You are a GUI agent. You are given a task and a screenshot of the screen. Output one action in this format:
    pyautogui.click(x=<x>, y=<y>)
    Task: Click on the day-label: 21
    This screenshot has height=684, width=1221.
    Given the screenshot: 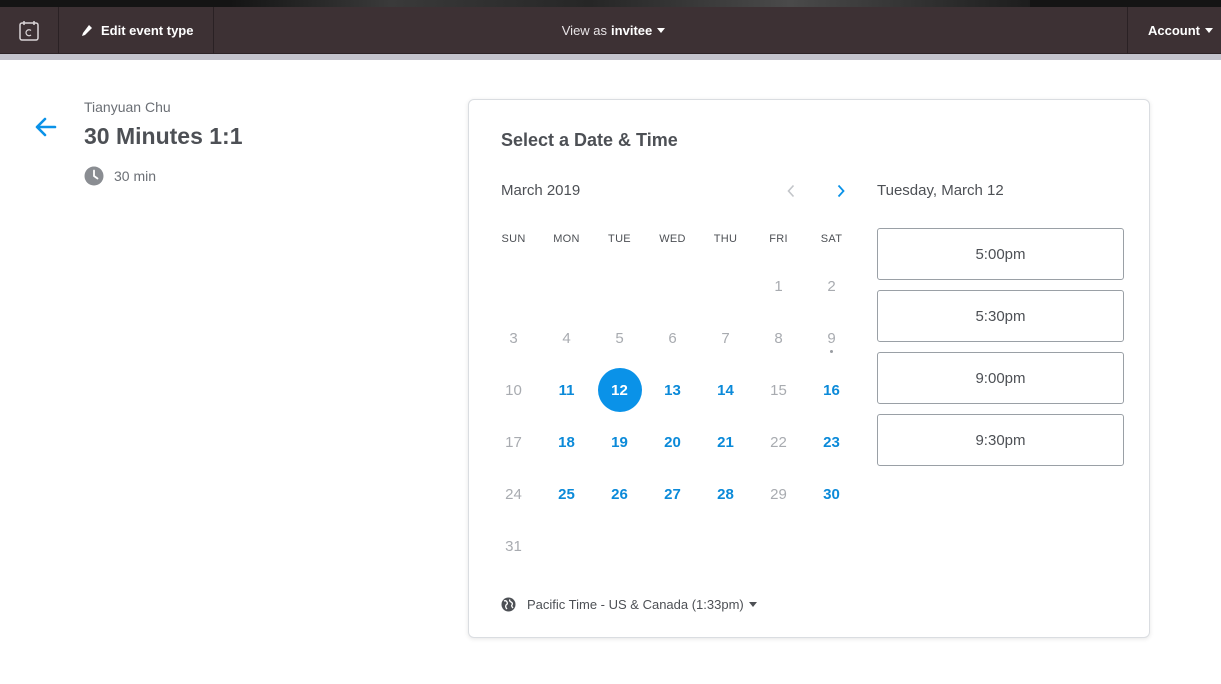 What is the action you would take?
    pyautogui.click(x=725, y=442)
    